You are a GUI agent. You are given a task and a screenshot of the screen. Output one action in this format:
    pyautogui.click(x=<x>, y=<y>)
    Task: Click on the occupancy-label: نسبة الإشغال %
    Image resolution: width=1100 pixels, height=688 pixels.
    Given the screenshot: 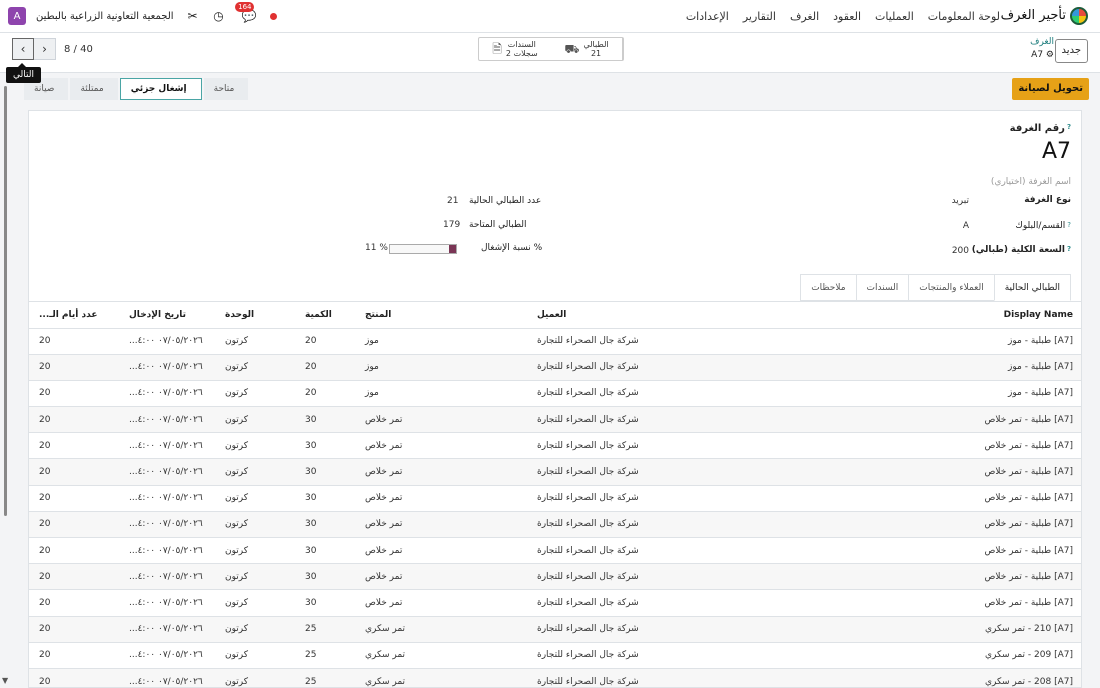 What is the action you would take?
    pyautogui.click(x=512, y=248)
    